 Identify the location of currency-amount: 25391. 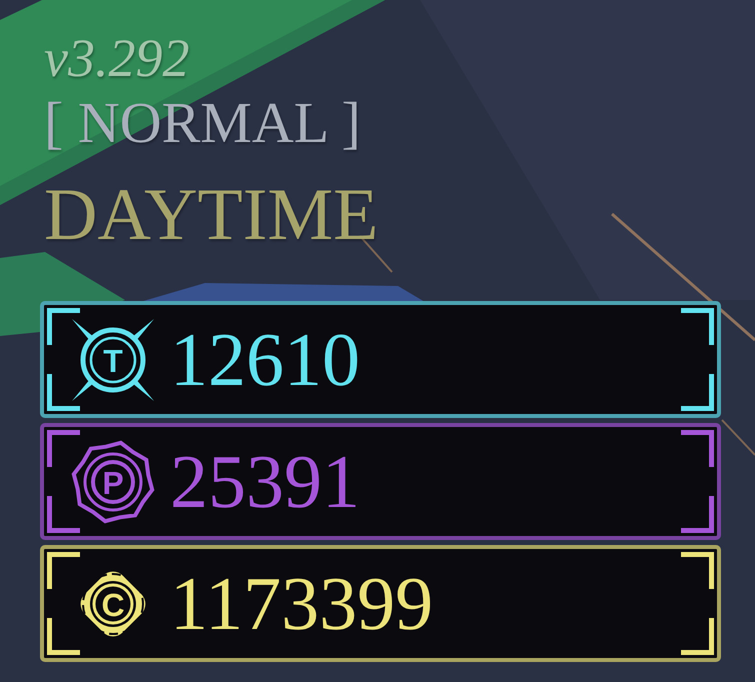
(265, 482).